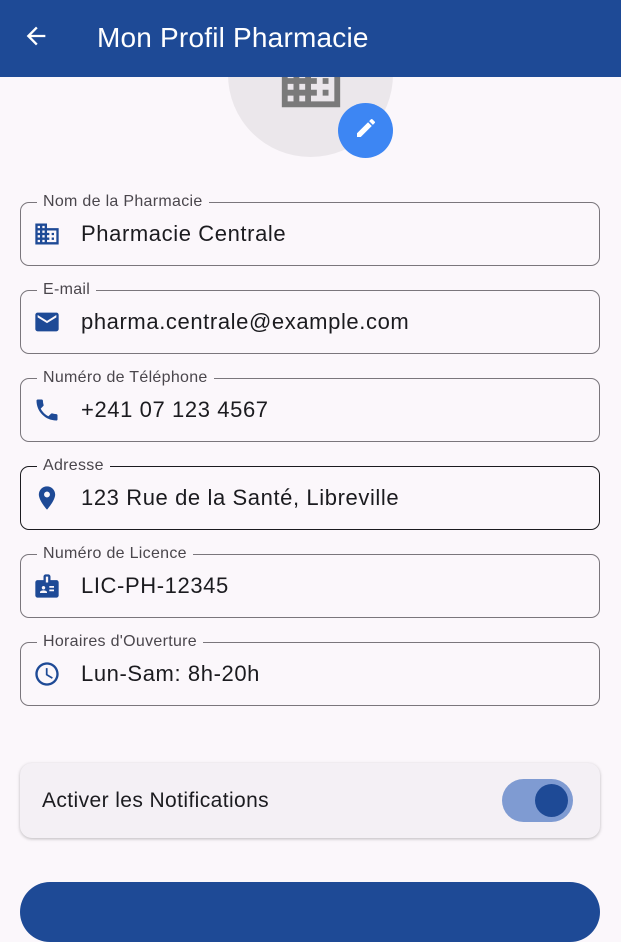  What do you see at coordinates (47, 410) in the screenshot?
I see `phone-icon` at bounding box center [47, 410].